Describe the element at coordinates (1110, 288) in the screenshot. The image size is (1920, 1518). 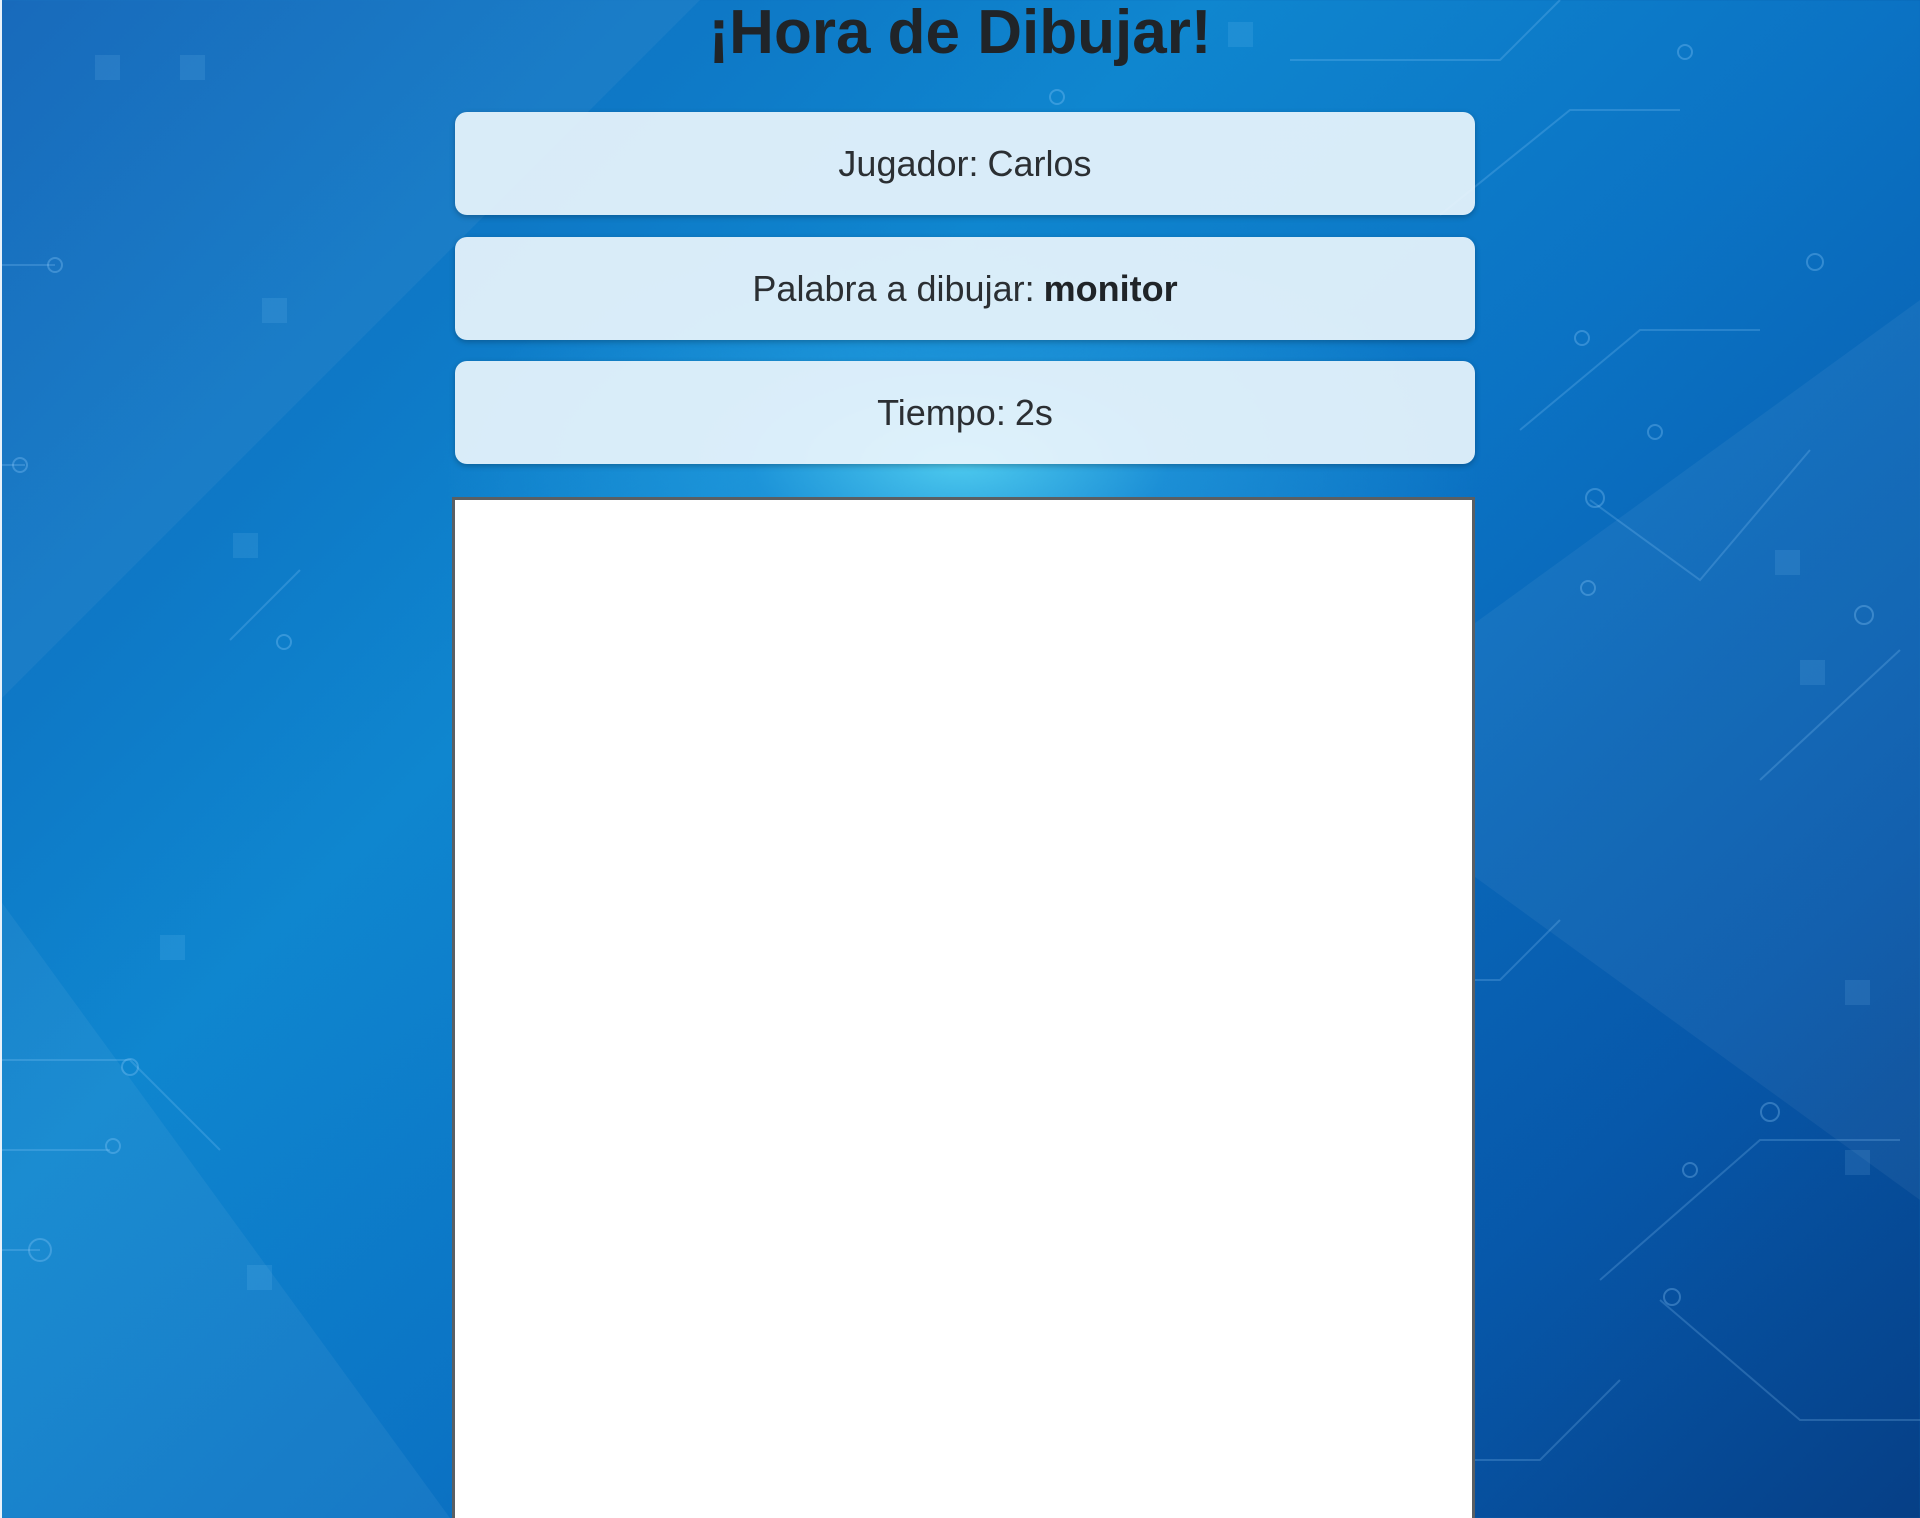
I see `word-to-draw: monitor` at that location.